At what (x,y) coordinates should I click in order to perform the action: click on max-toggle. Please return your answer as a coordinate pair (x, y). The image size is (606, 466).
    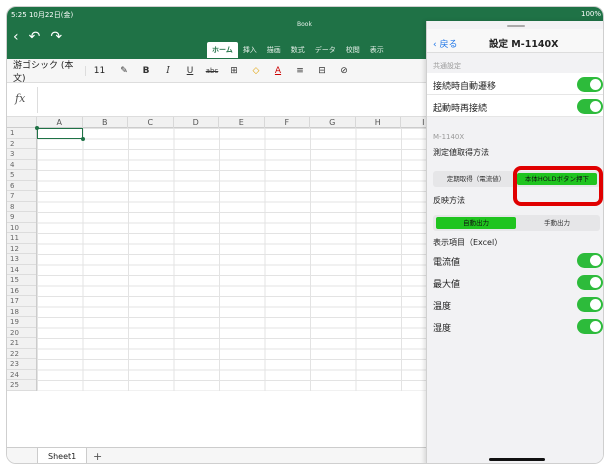
    Looking at the image, I should click on (590, 282).